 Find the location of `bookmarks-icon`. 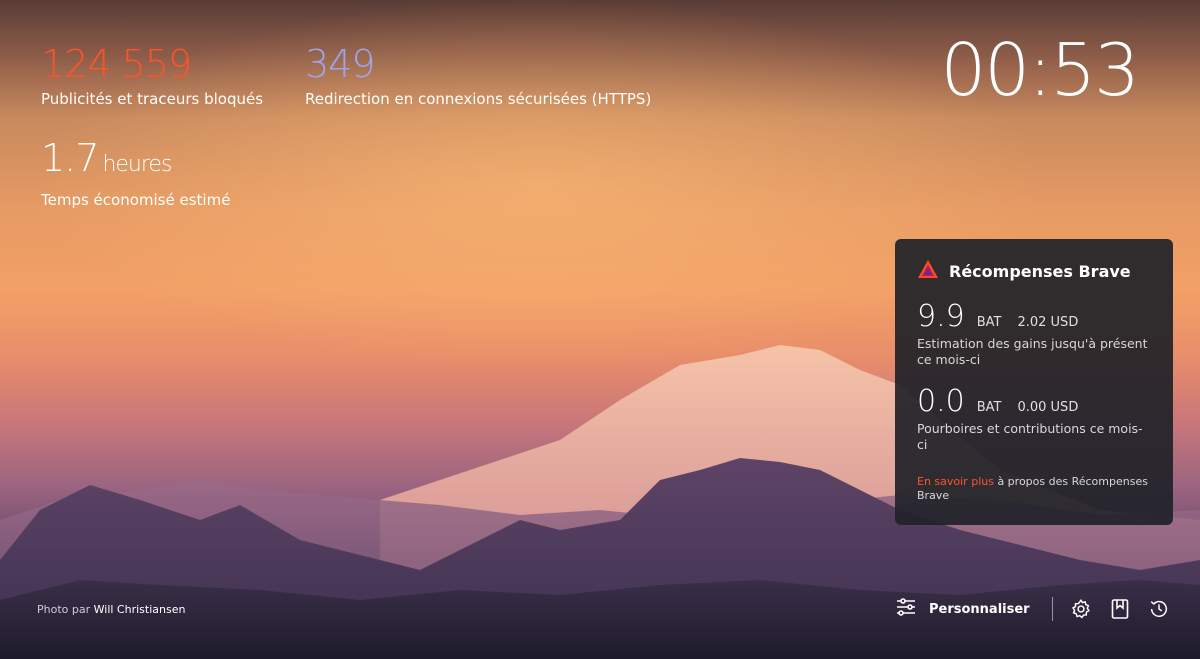

bookmarks-icon is located at coordinates (1120, 609).